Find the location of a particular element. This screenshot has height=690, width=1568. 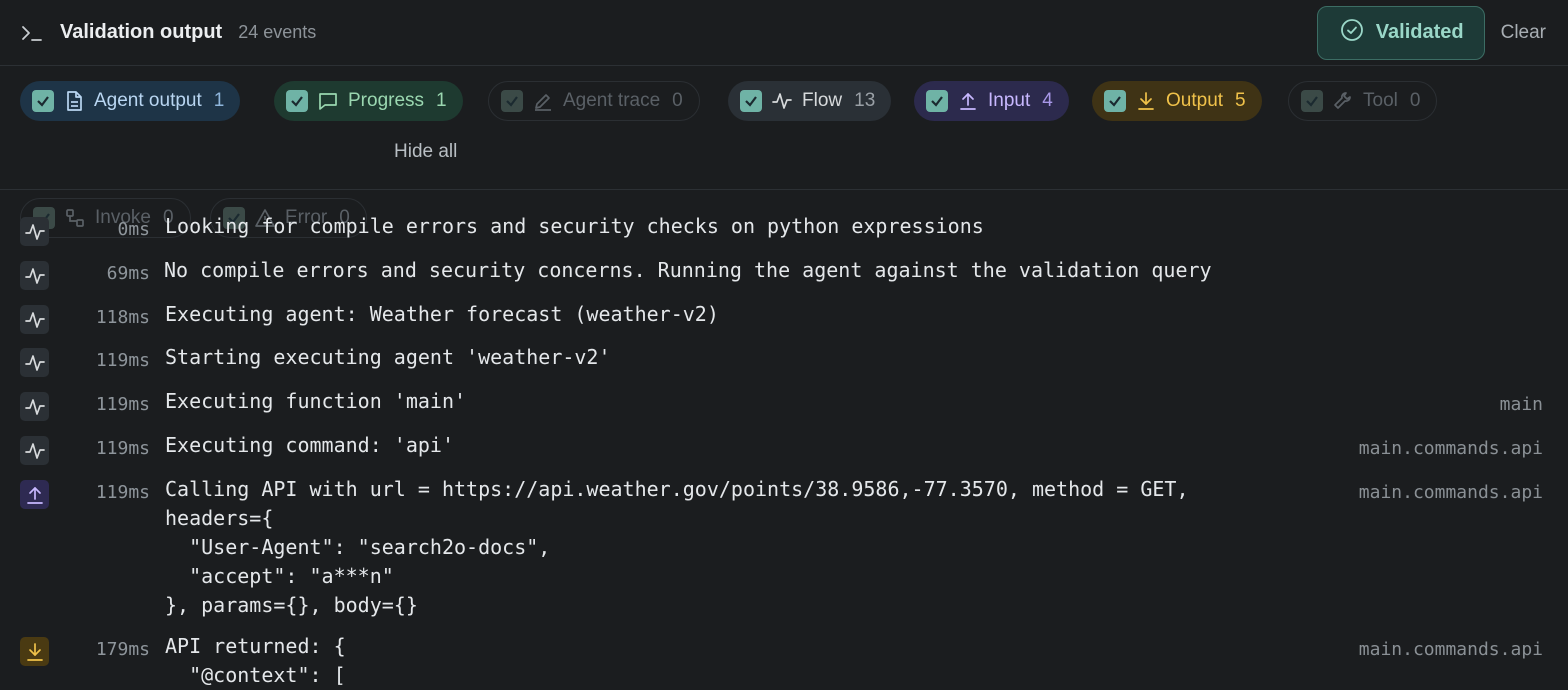

event-time: 0ms is located at coordinates (133, 229).